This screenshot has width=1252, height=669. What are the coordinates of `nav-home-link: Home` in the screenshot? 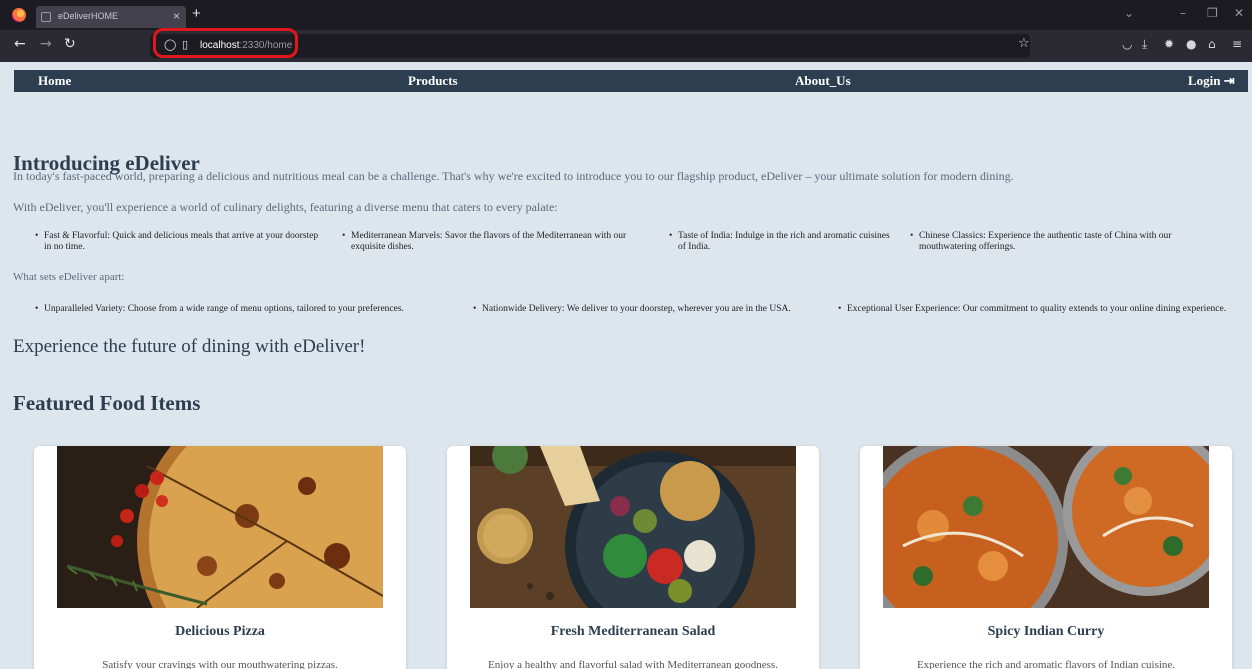 It's located at (54, 81).